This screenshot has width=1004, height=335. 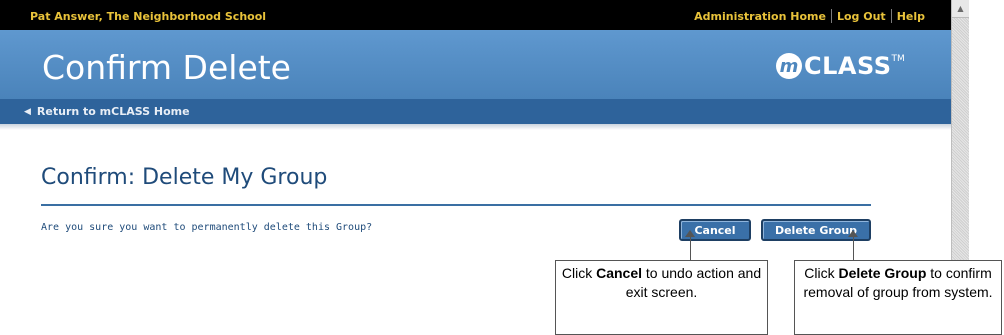 What do you see at coordinates (619, 273) in the screenshot?
I see `callout-bold-text: Cancel` at bounding box center [619, 273].